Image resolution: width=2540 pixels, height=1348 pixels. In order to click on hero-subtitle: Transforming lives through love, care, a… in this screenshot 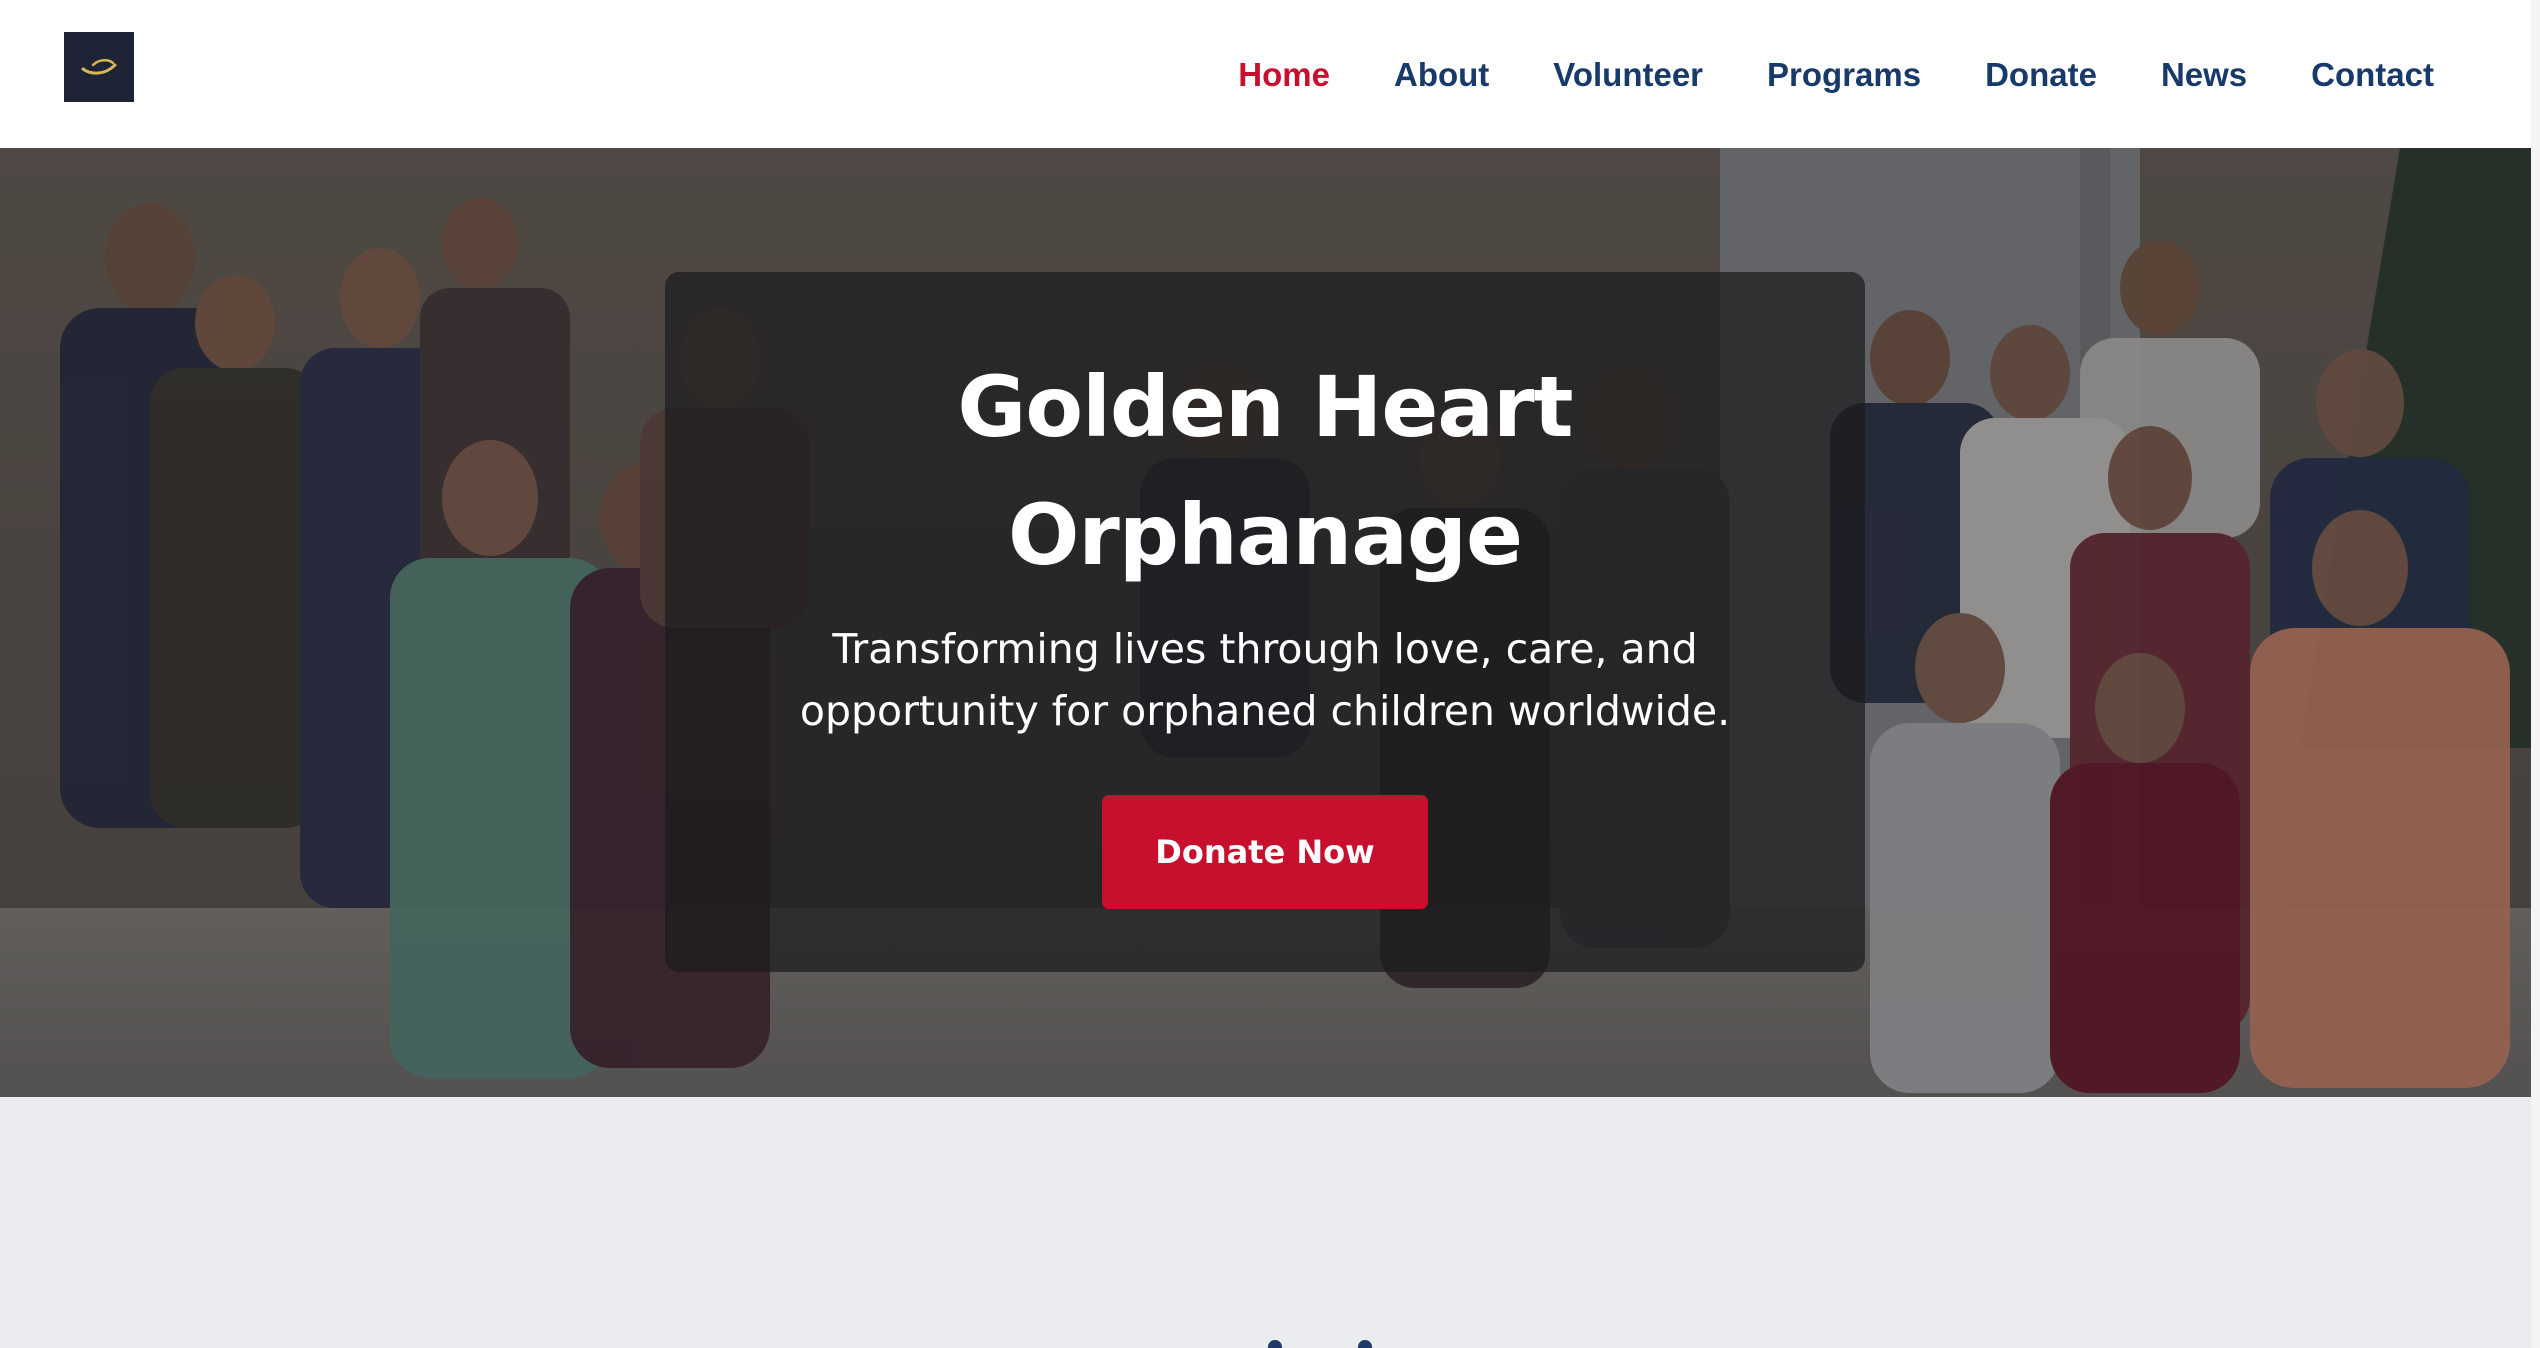, I will do `click(1265, 680)`.